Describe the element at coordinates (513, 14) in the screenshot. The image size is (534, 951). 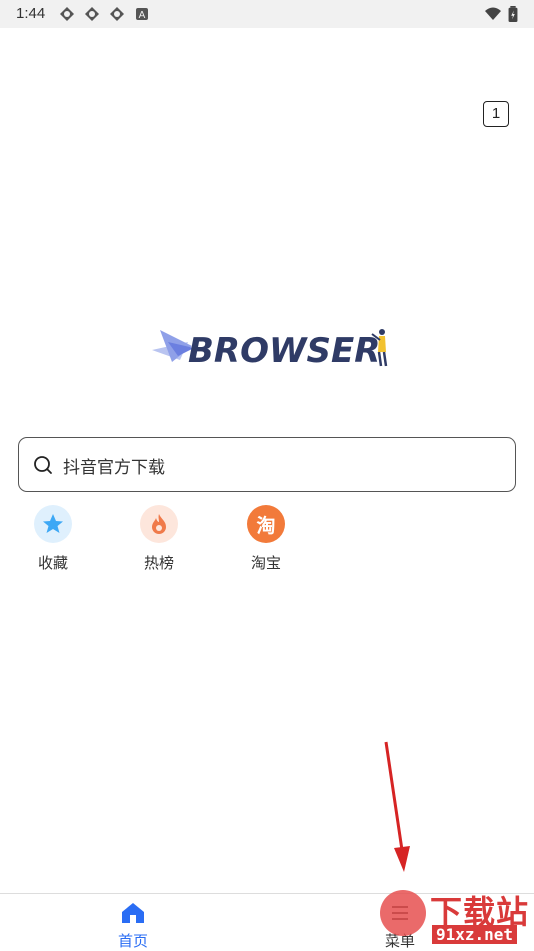
I see `battery-icon` at that location.